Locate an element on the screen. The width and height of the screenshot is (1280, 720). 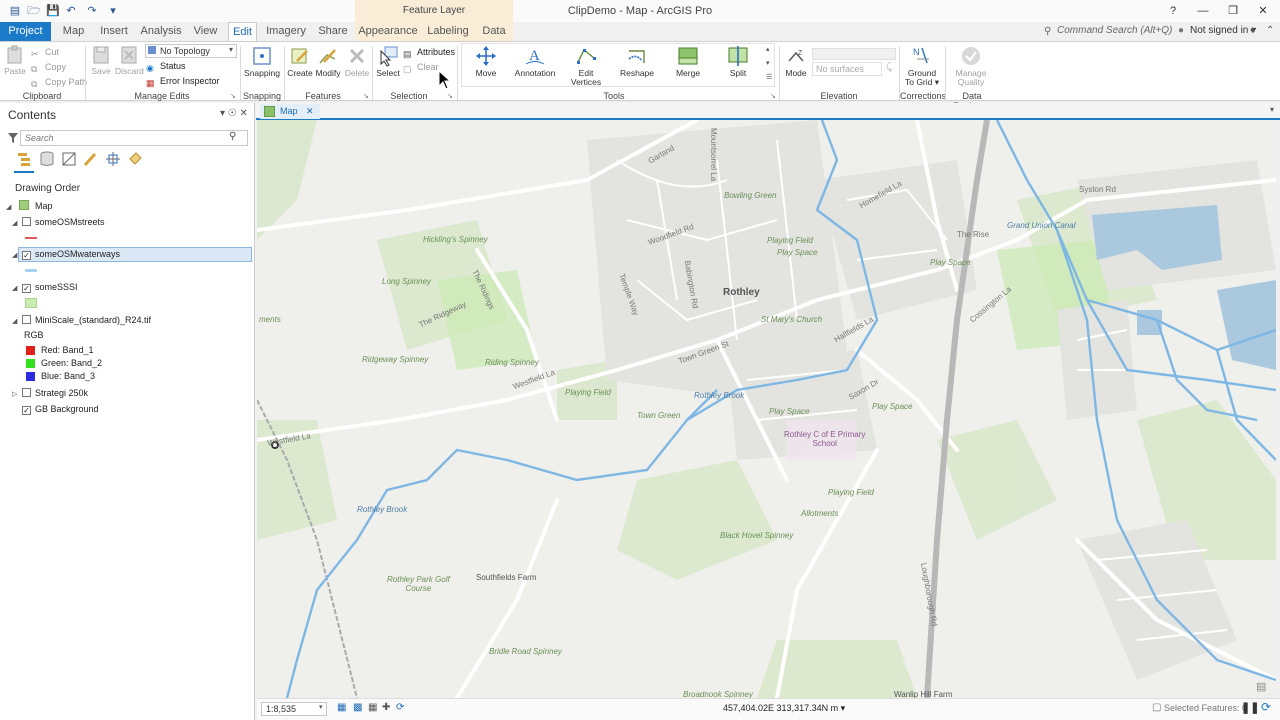
grid-icon: ▦ is located at coordinates (372, 707).